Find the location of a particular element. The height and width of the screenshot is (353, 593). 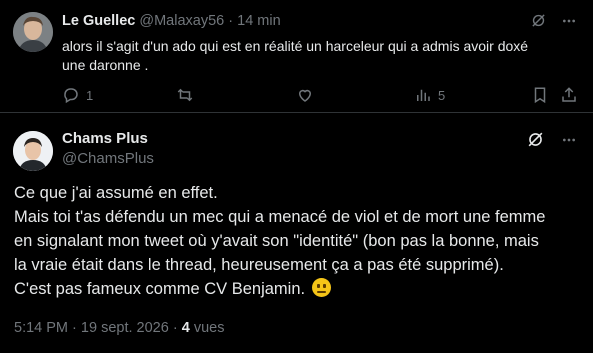

share-icon is located at coordinates (569, 95).